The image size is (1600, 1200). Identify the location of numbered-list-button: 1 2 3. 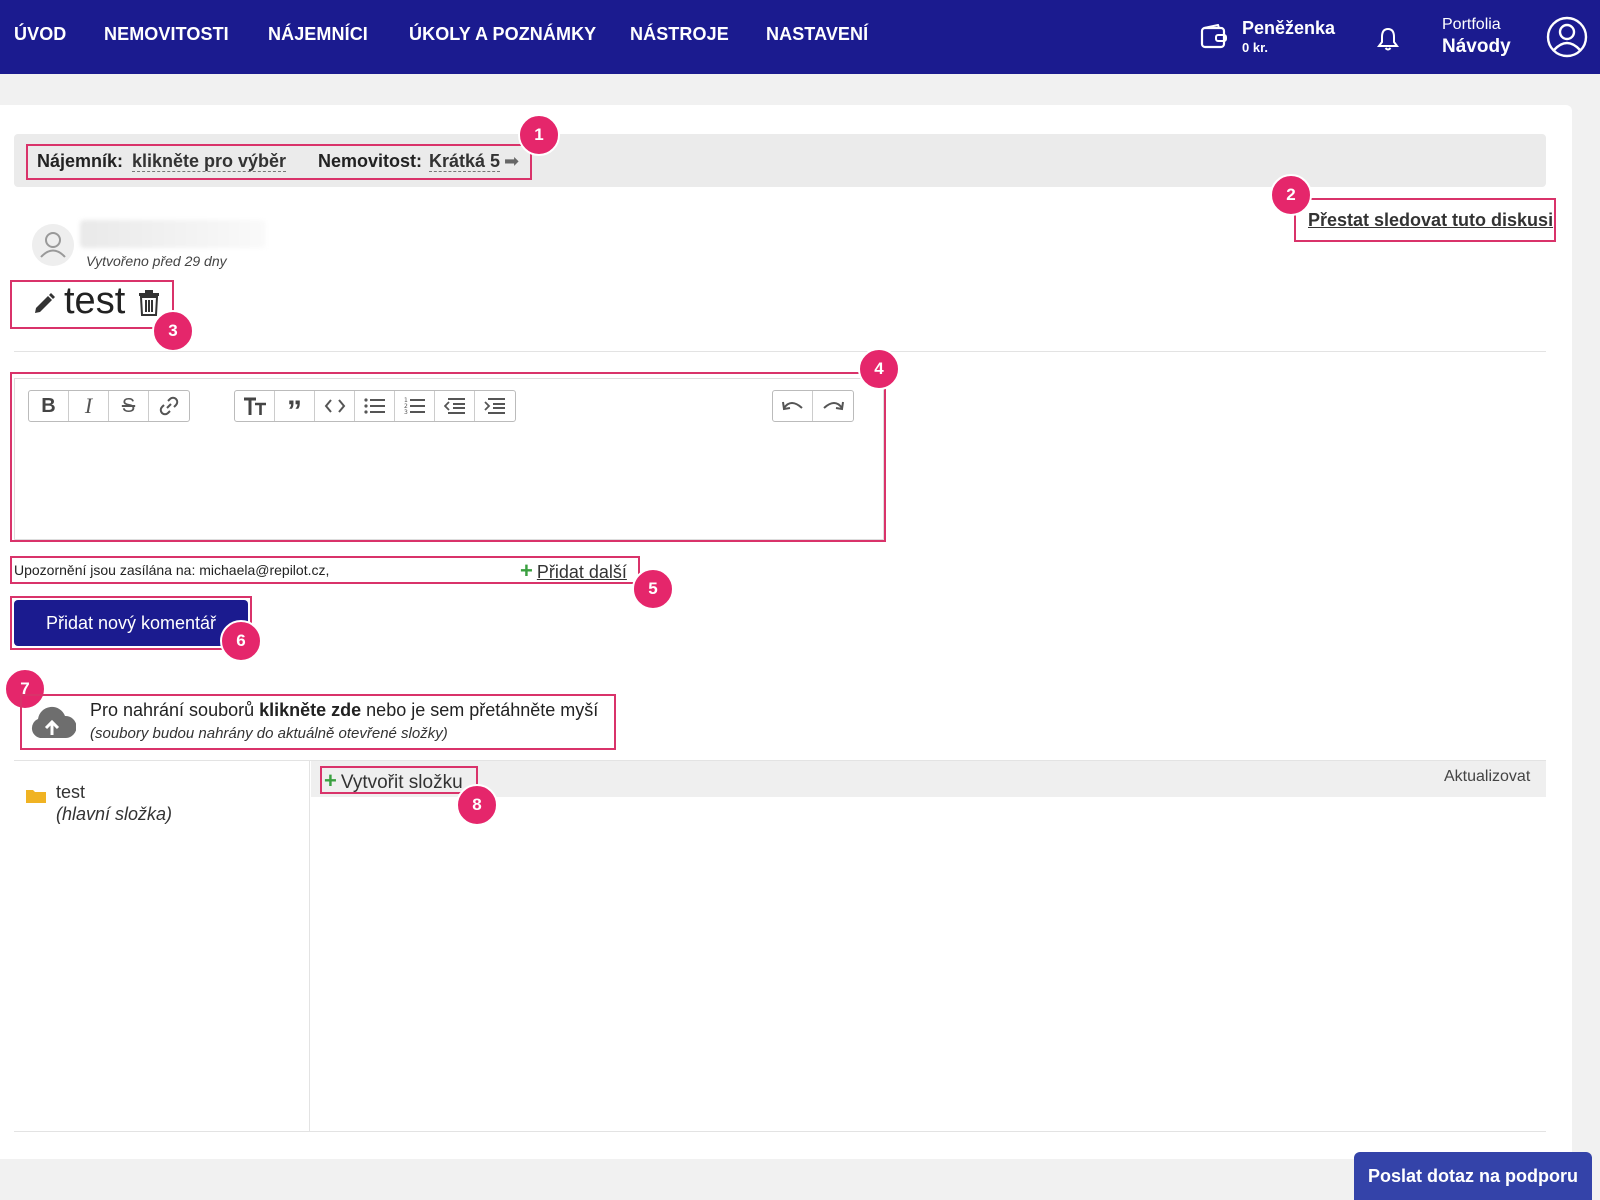
(415, 406).